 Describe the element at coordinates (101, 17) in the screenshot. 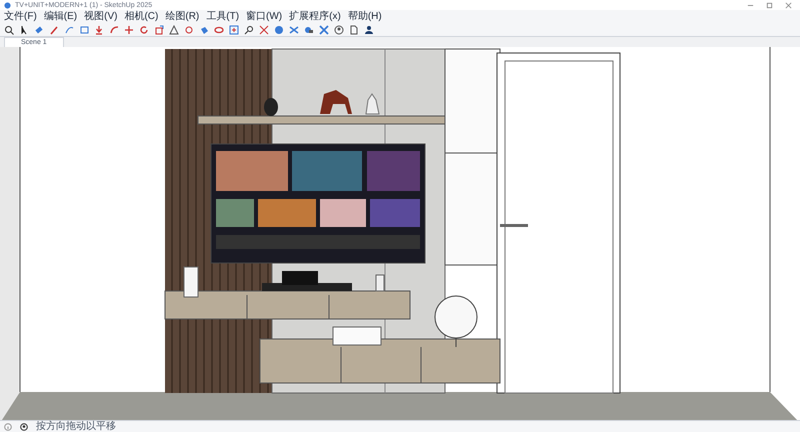

I see `menu-item: 视图(V)` at that location.